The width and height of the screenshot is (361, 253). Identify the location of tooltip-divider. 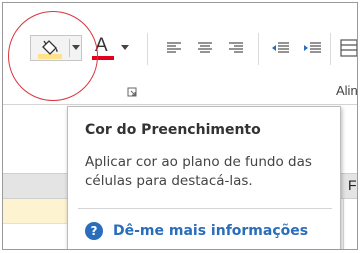
(205, 208).